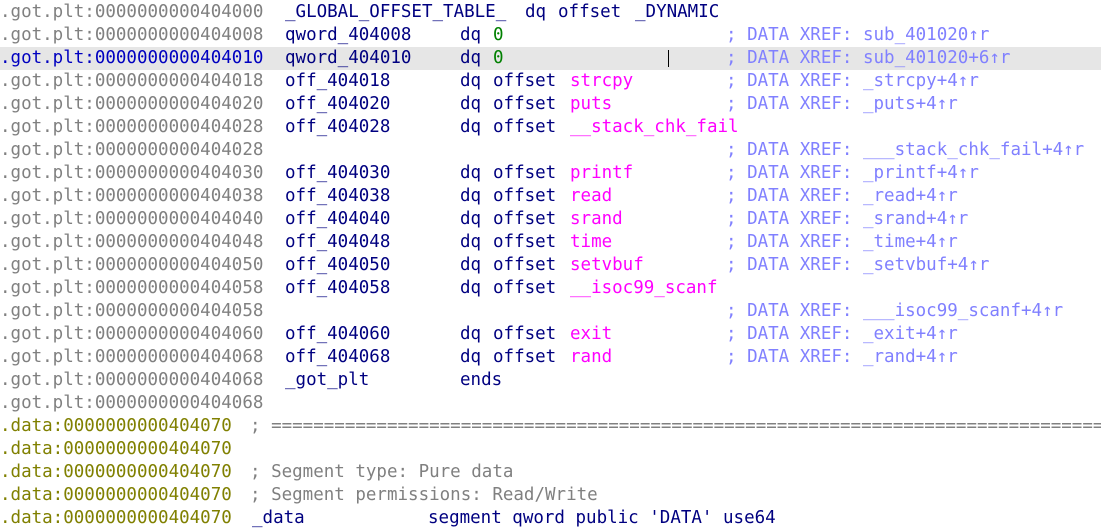 Image resolution: width=1101 pixels, height=530 pixels. I want to click on operand-target: puts, so click(591, 104).